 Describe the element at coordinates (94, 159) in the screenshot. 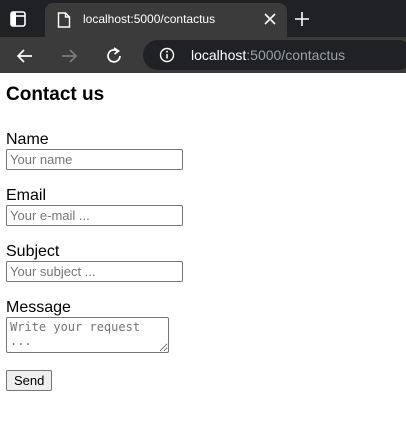

I see `name-input` at that location.